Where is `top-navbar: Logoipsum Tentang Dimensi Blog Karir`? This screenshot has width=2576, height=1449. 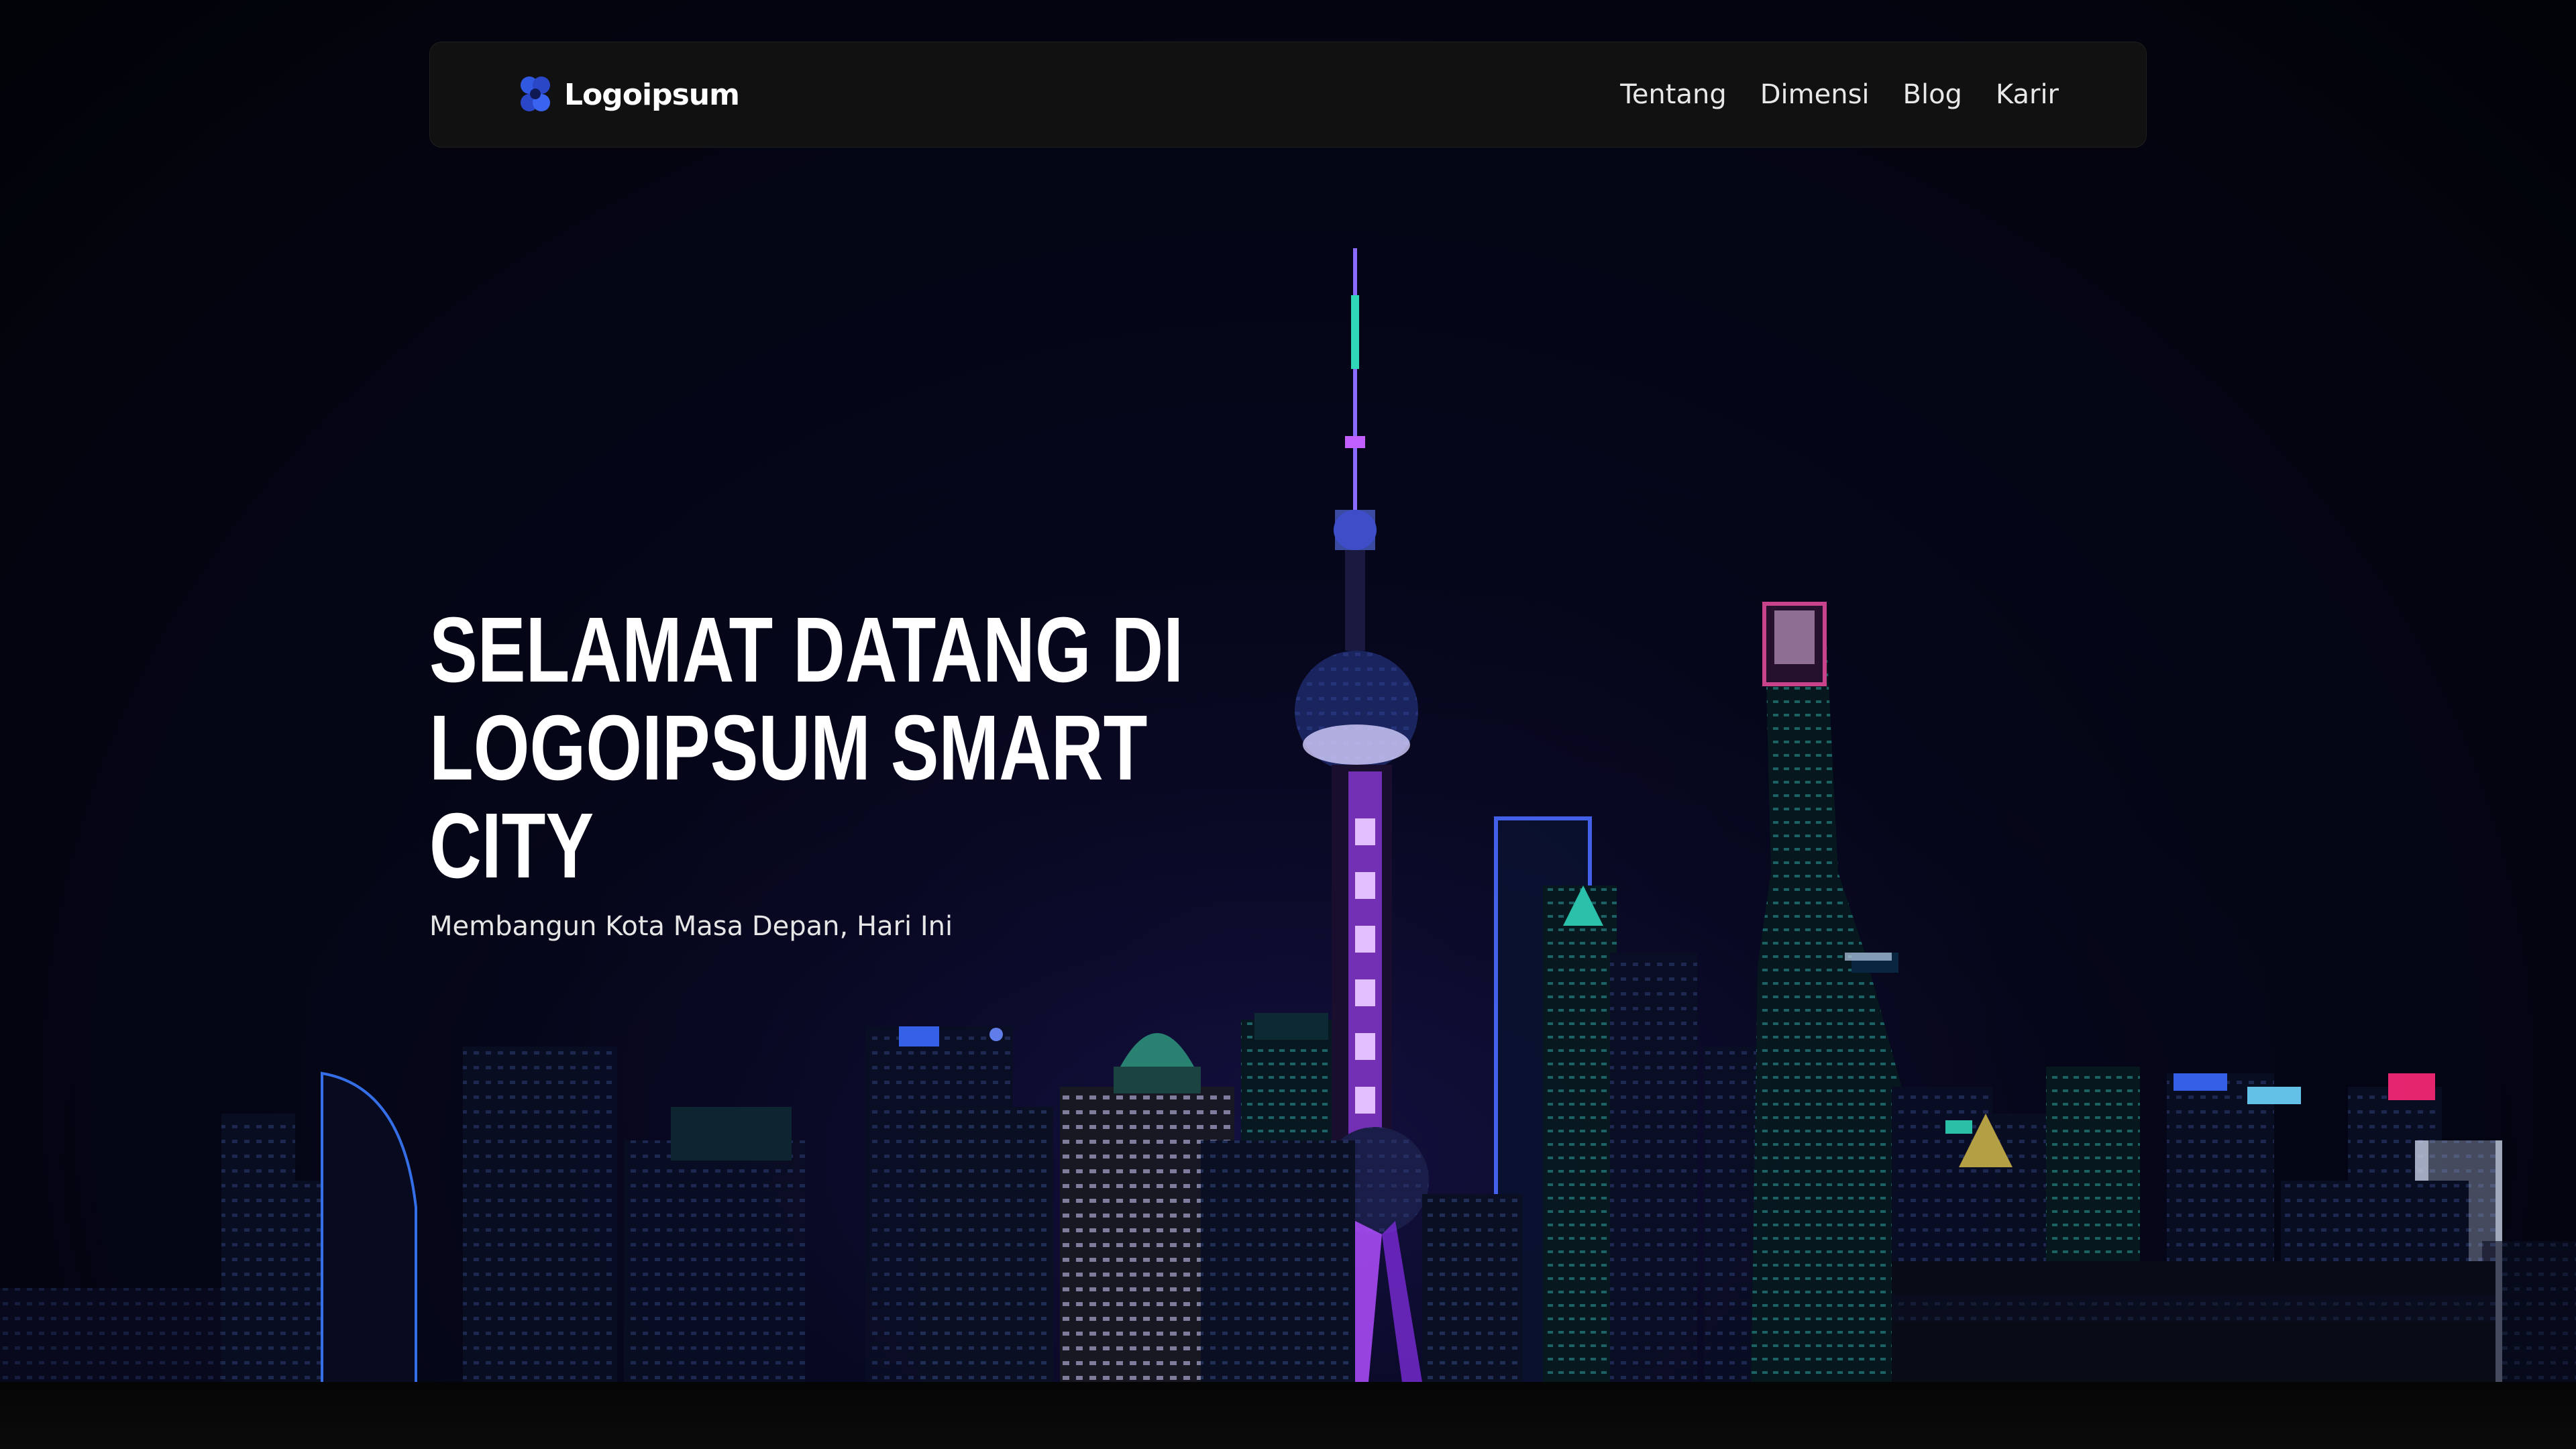
top-navbar: Logoipsum Tentang Dimensi Blog Karir is located at coordinates (1288, 95).